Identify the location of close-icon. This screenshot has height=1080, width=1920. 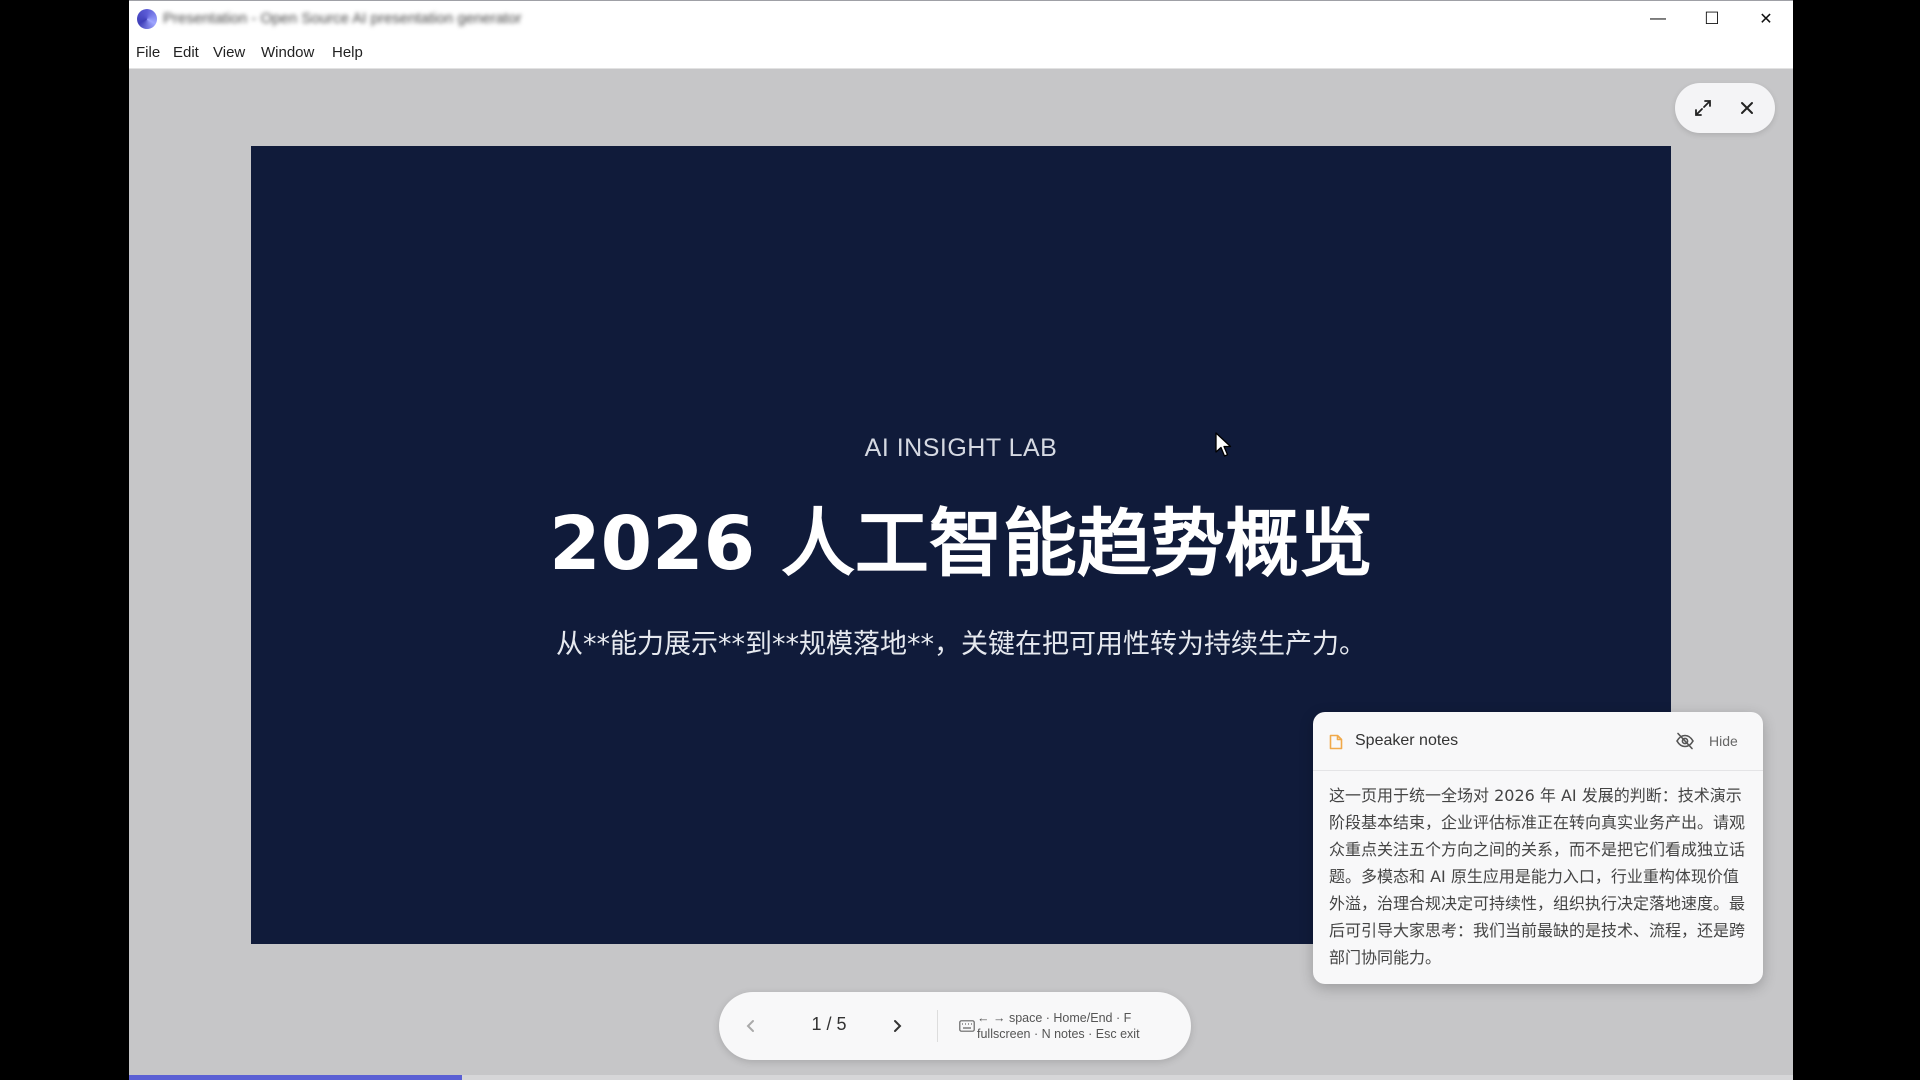
(1747, 108).